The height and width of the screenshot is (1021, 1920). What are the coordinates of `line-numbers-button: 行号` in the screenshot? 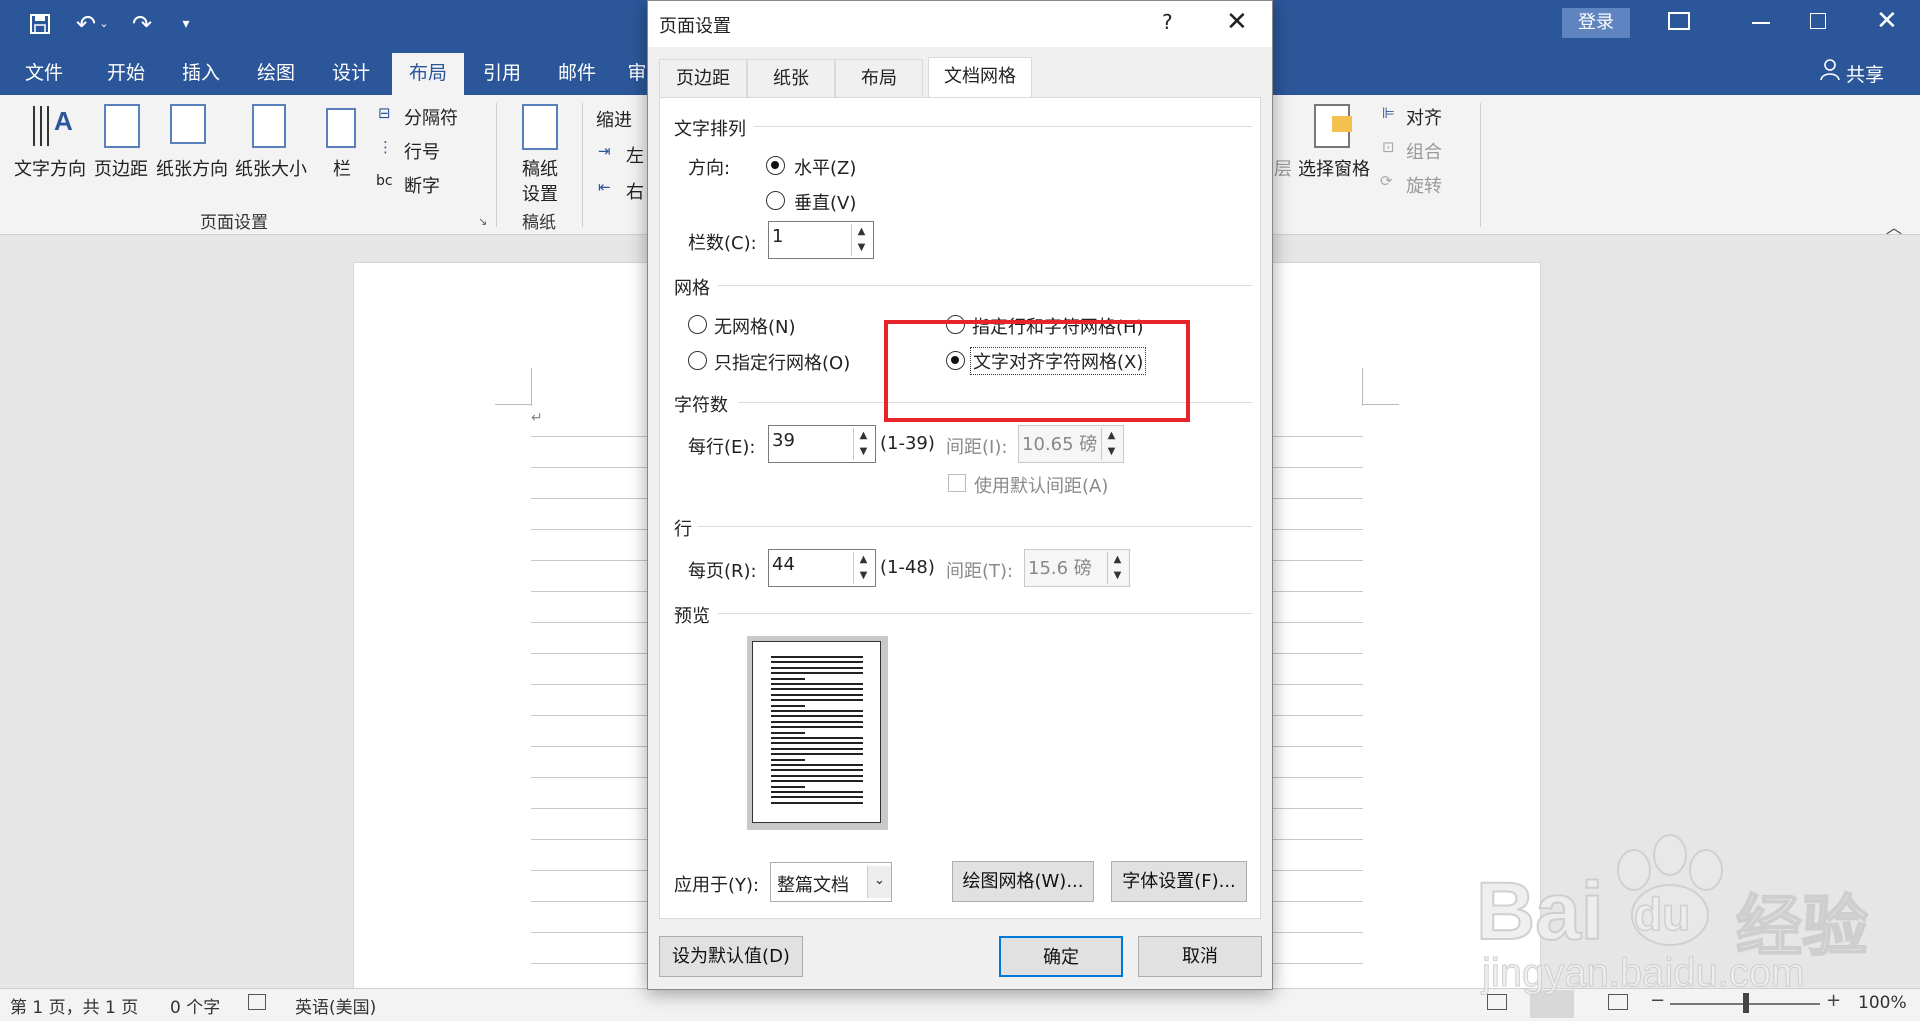 It's located at (422, 151).